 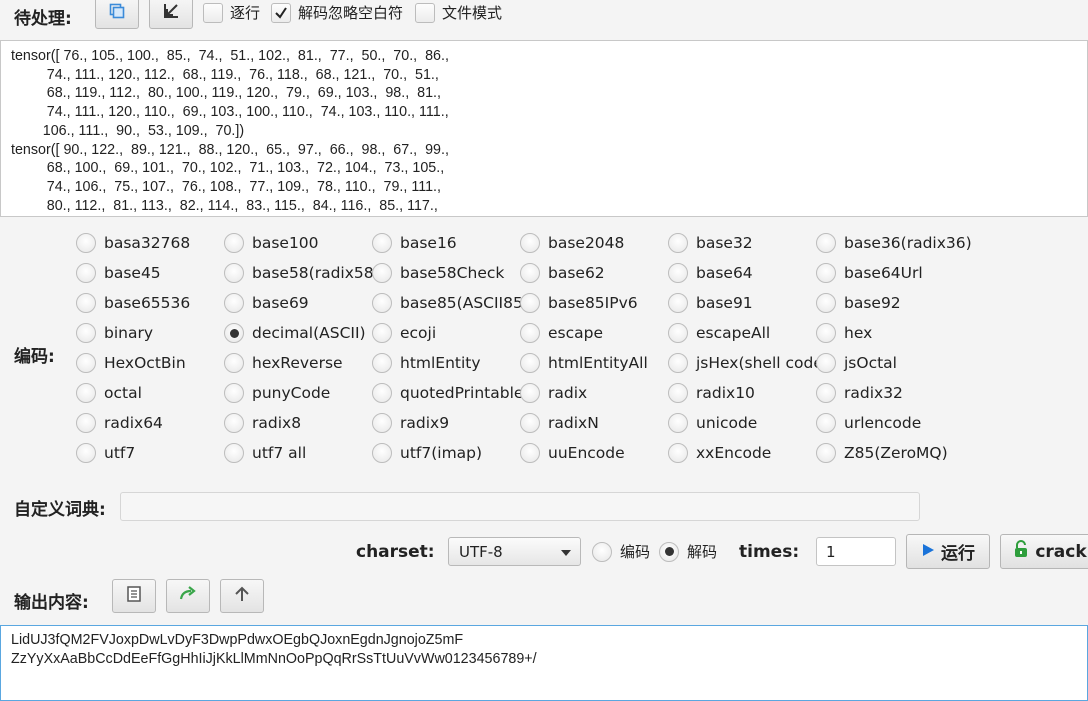 I want to click on encoding-option-radio: base85IPv6, so click(x=579, y=303).